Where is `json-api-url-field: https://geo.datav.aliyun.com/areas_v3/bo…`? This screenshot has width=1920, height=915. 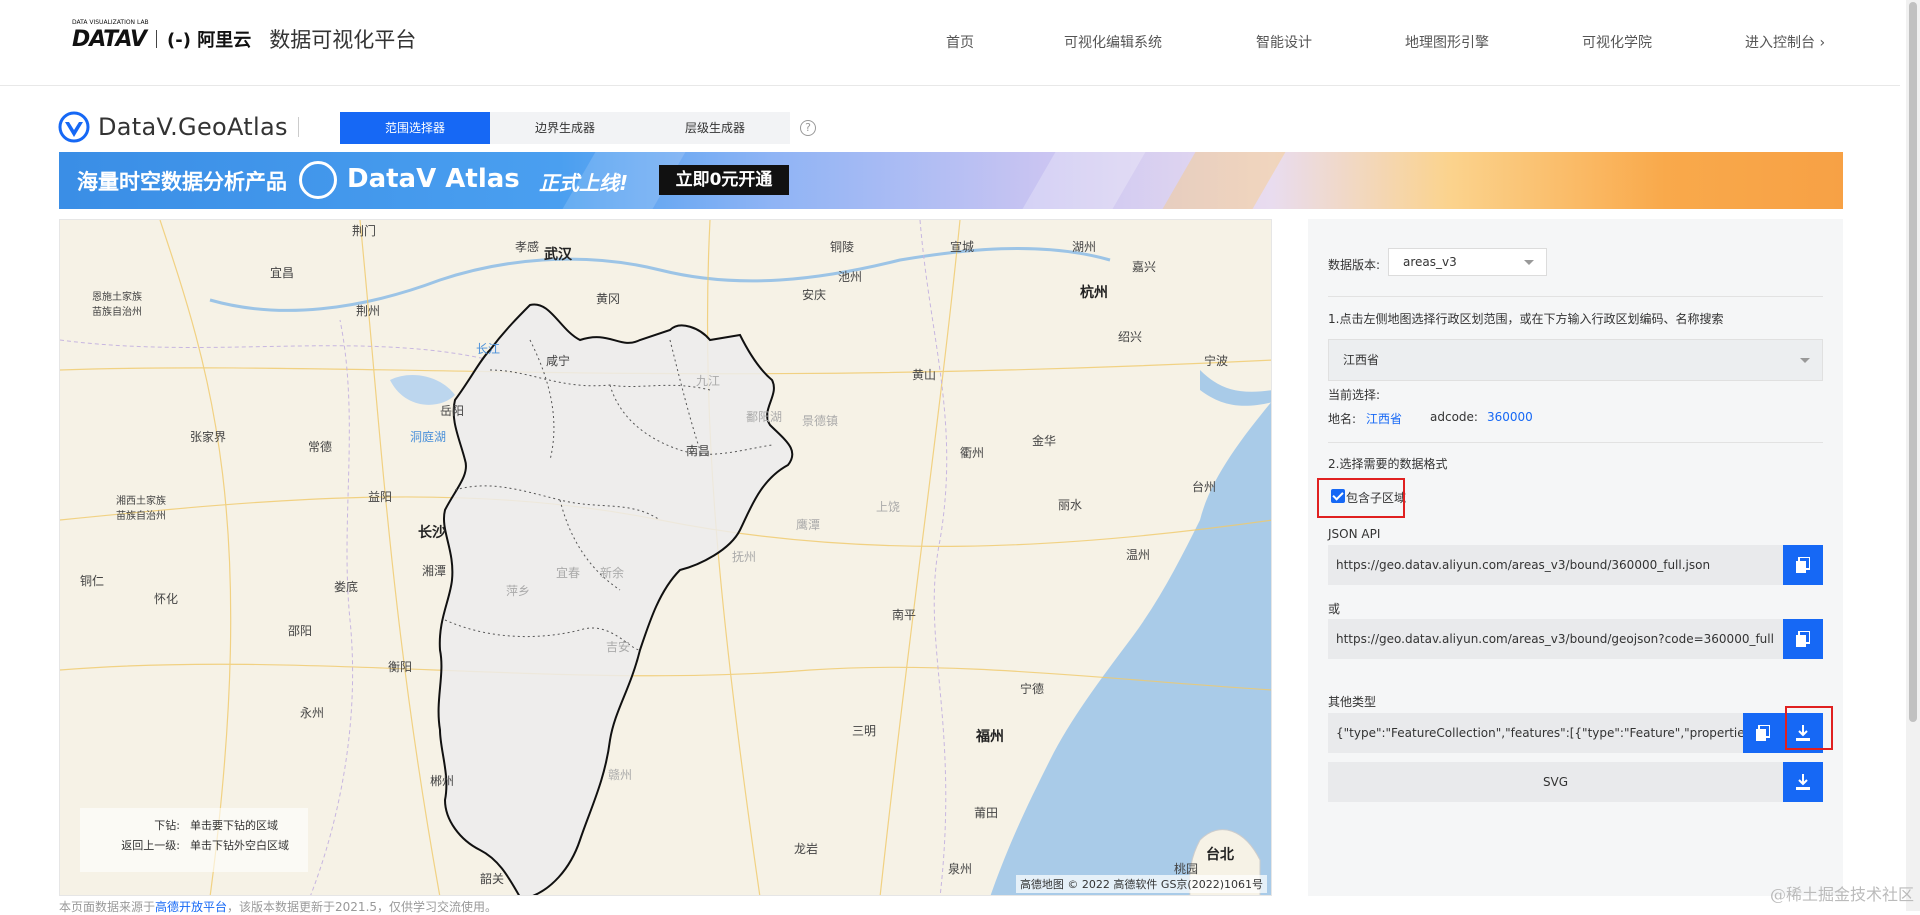
json-api-url-field: https://geo.datav.aliyun.com/areas_v3/bo… is located at coordinates (1555, 565).